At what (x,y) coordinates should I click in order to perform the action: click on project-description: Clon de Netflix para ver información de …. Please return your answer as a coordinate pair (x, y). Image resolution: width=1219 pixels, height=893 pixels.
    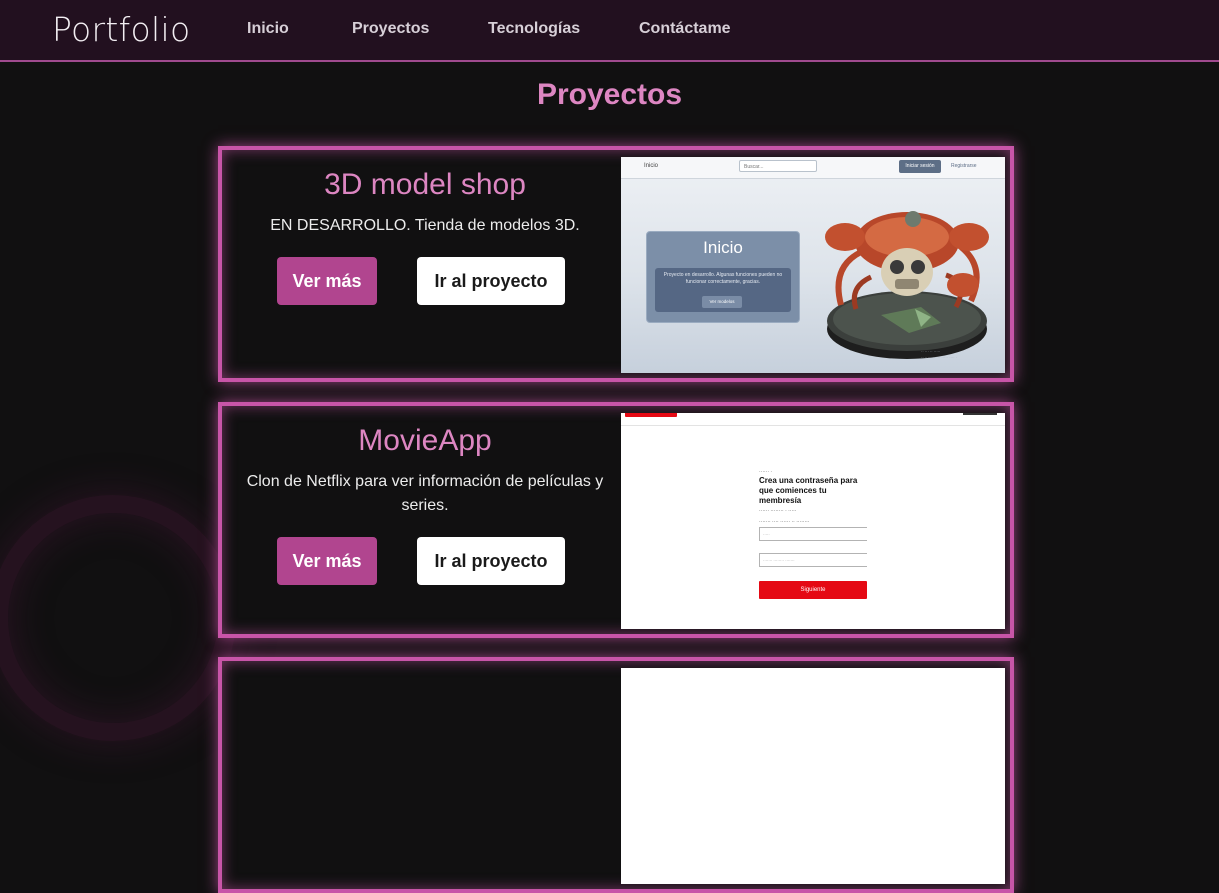
    Looking at the image, I should click on (425, 493).